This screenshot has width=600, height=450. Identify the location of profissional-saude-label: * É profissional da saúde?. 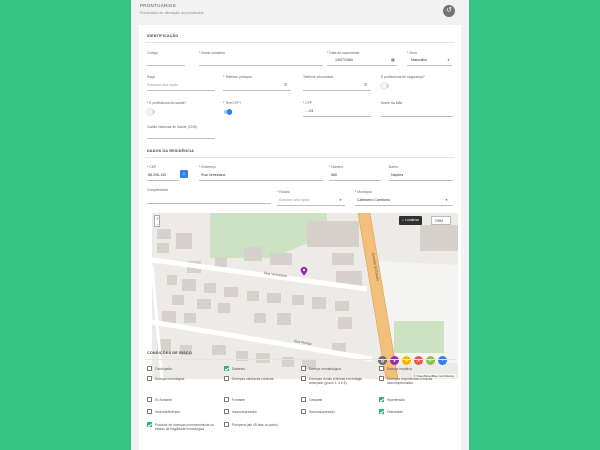
(167, 103).